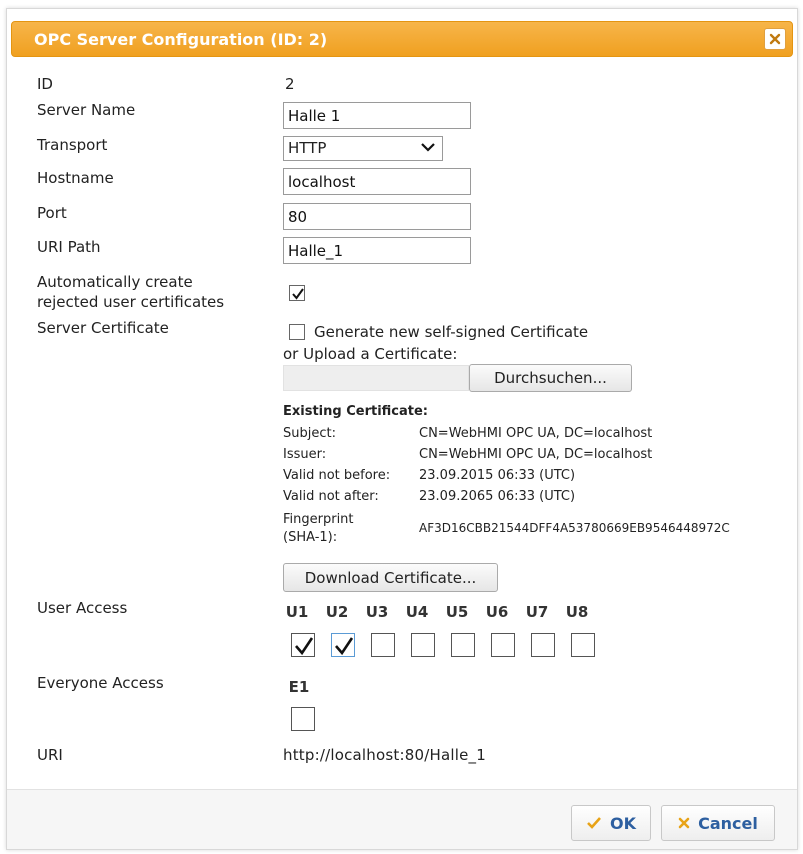 Image resolution: width=803 pixels, height=854 pixels. Describe the element at coordinates (384, 755) in the screenshot. I see `uri-value: http://localhost:80/Halle_1` at that location.